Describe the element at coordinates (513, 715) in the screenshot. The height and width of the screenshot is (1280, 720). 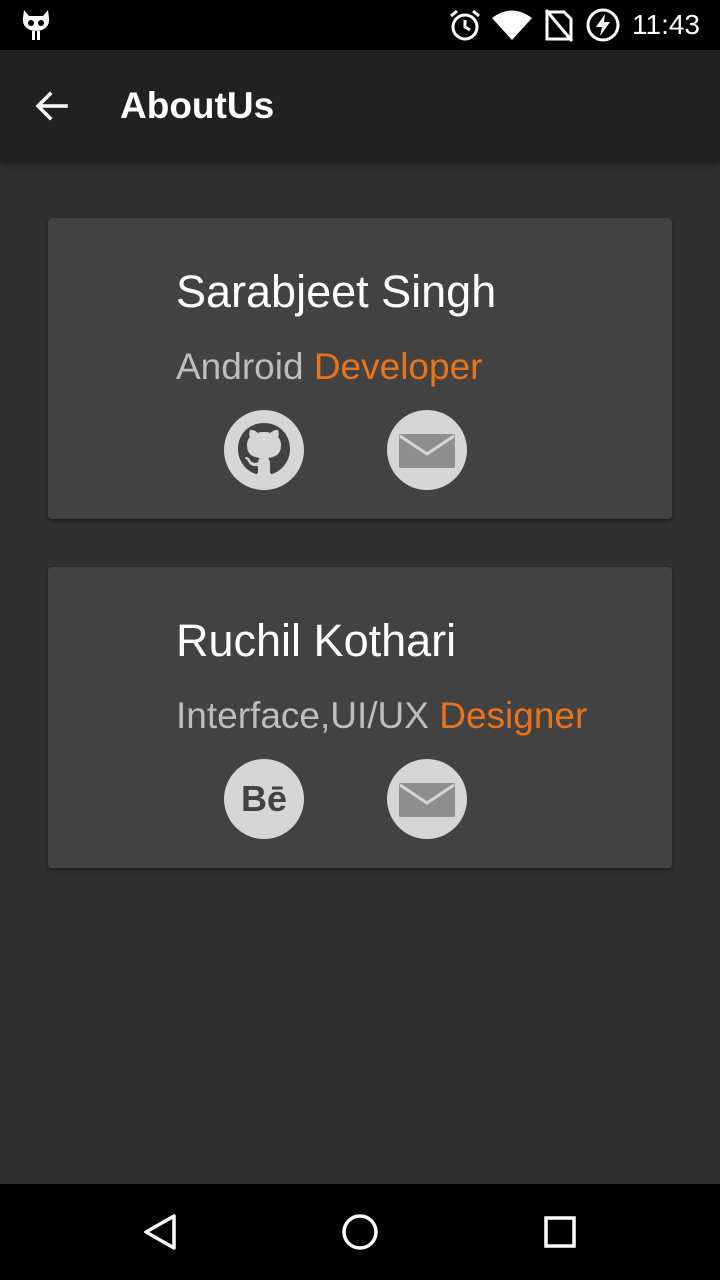
I see `role-accent: Designer` at that location.